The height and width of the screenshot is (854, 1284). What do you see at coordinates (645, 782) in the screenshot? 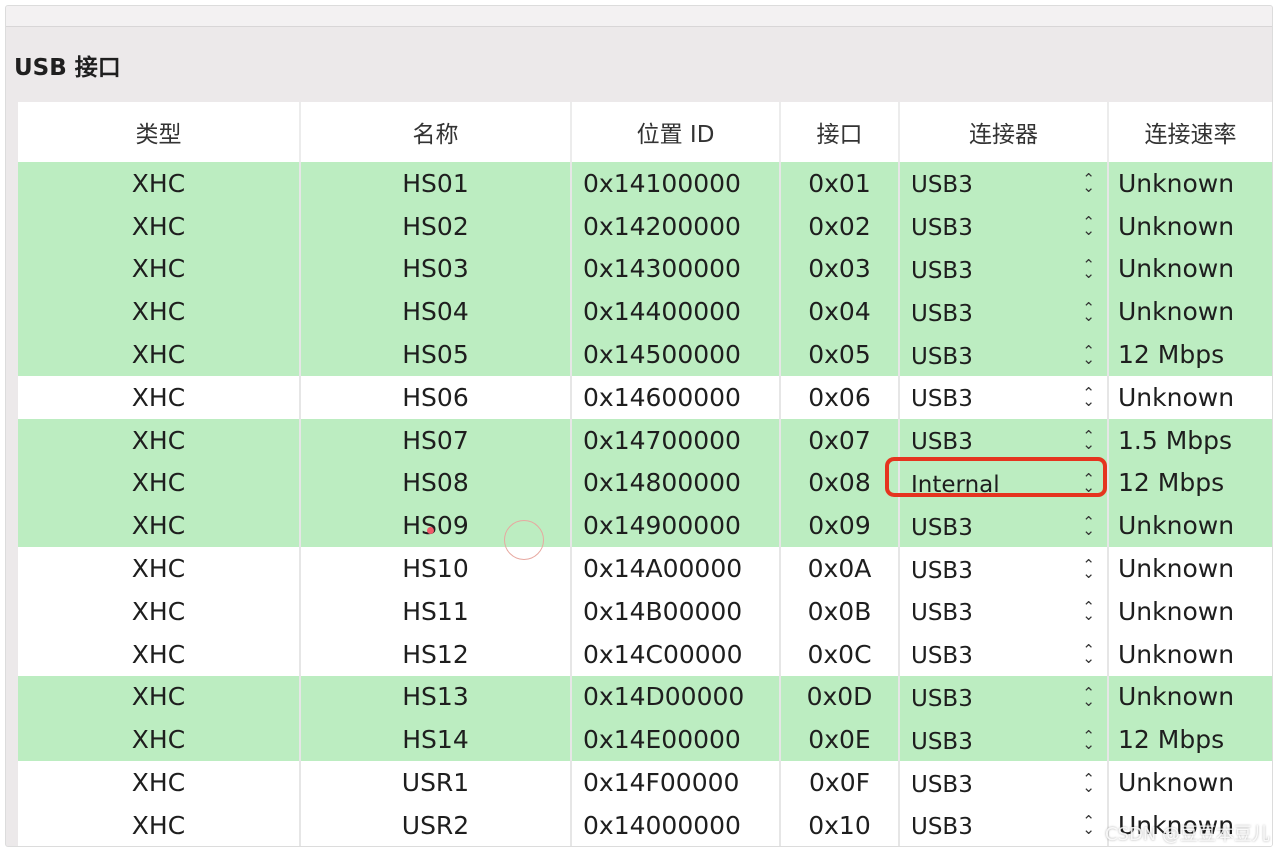
I see `table-row: XHC USR1 0x14F00000 0x0F USB3 ⌃ ⌄ Unknown` at bounding box center [645, 782].